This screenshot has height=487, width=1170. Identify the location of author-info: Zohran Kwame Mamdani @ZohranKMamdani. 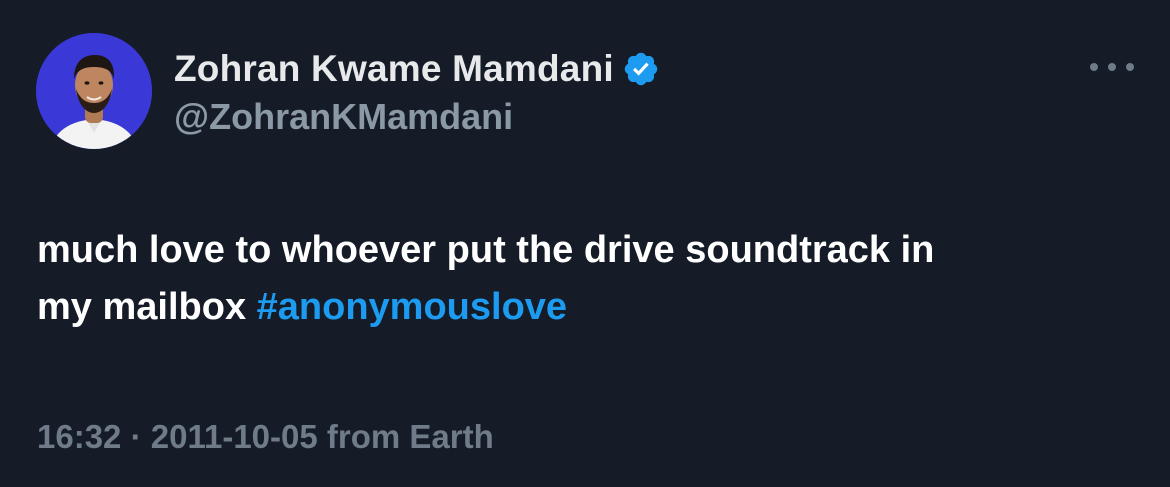
(417, 91).